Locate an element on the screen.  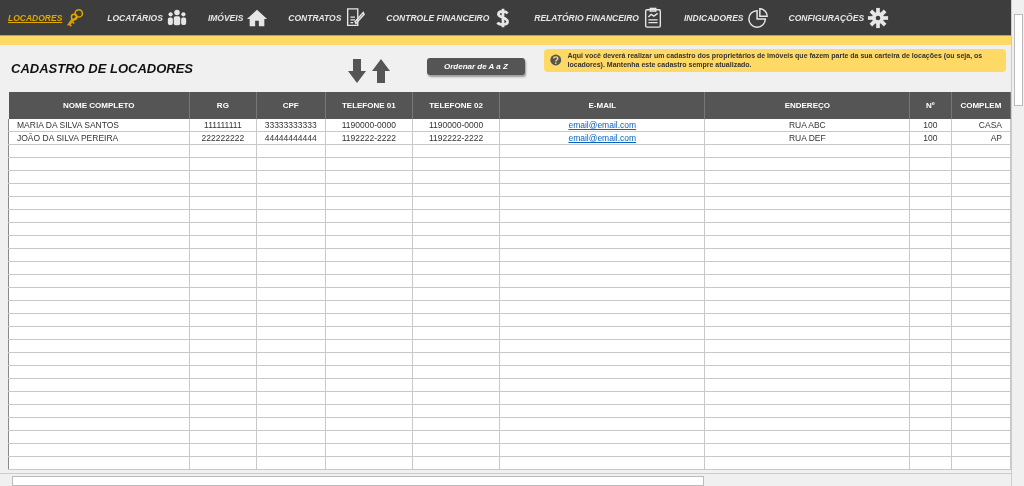
sort-arrows-icon is located at coordinates (369, 70).